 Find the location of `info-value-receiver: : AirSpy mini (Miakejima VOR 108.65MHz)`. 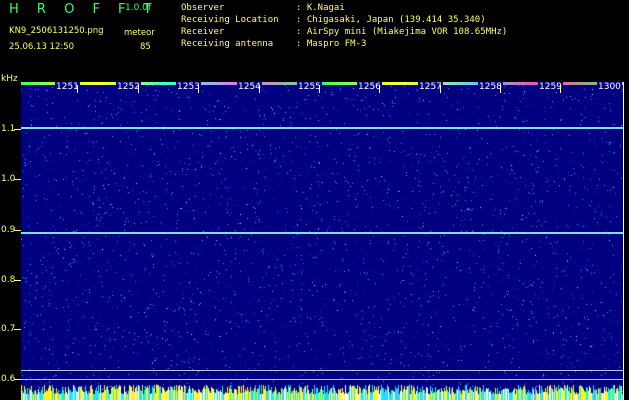

info-value-receiver: : AirSpy mini (Miakejima VOR 108.65MHz) is located at coordinates (402, 32).